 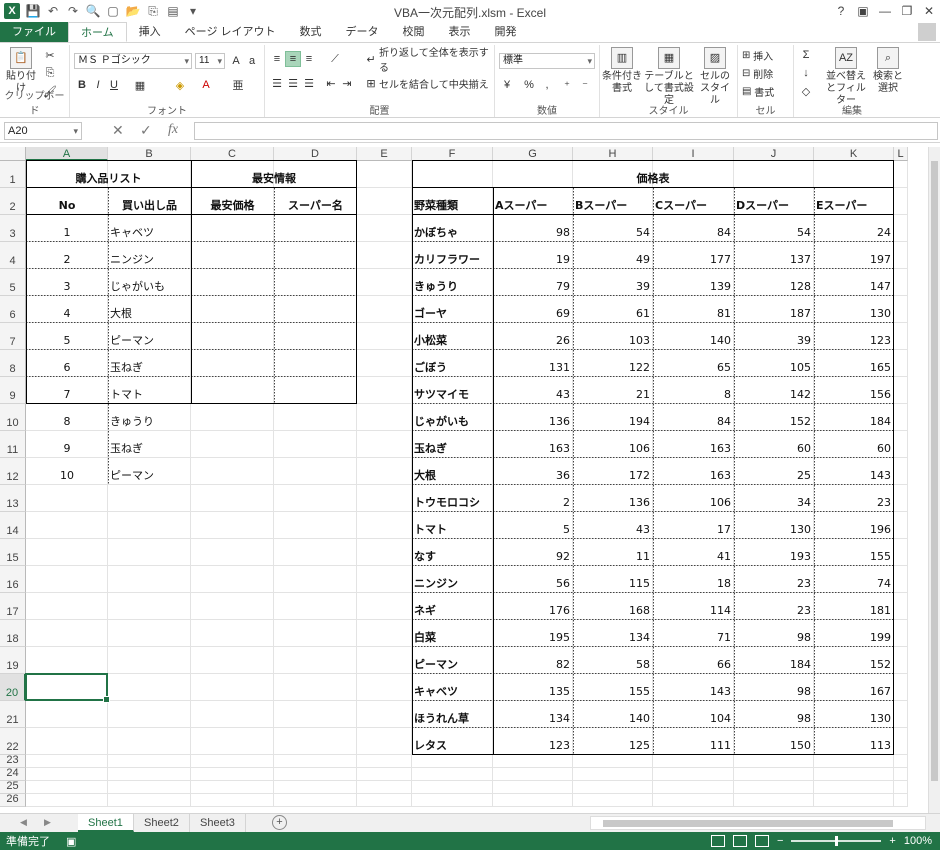 What do you see at coordinates (929, 11) in the screenshot?
I see `close-button: ✕` at bounding box center [929, 11].